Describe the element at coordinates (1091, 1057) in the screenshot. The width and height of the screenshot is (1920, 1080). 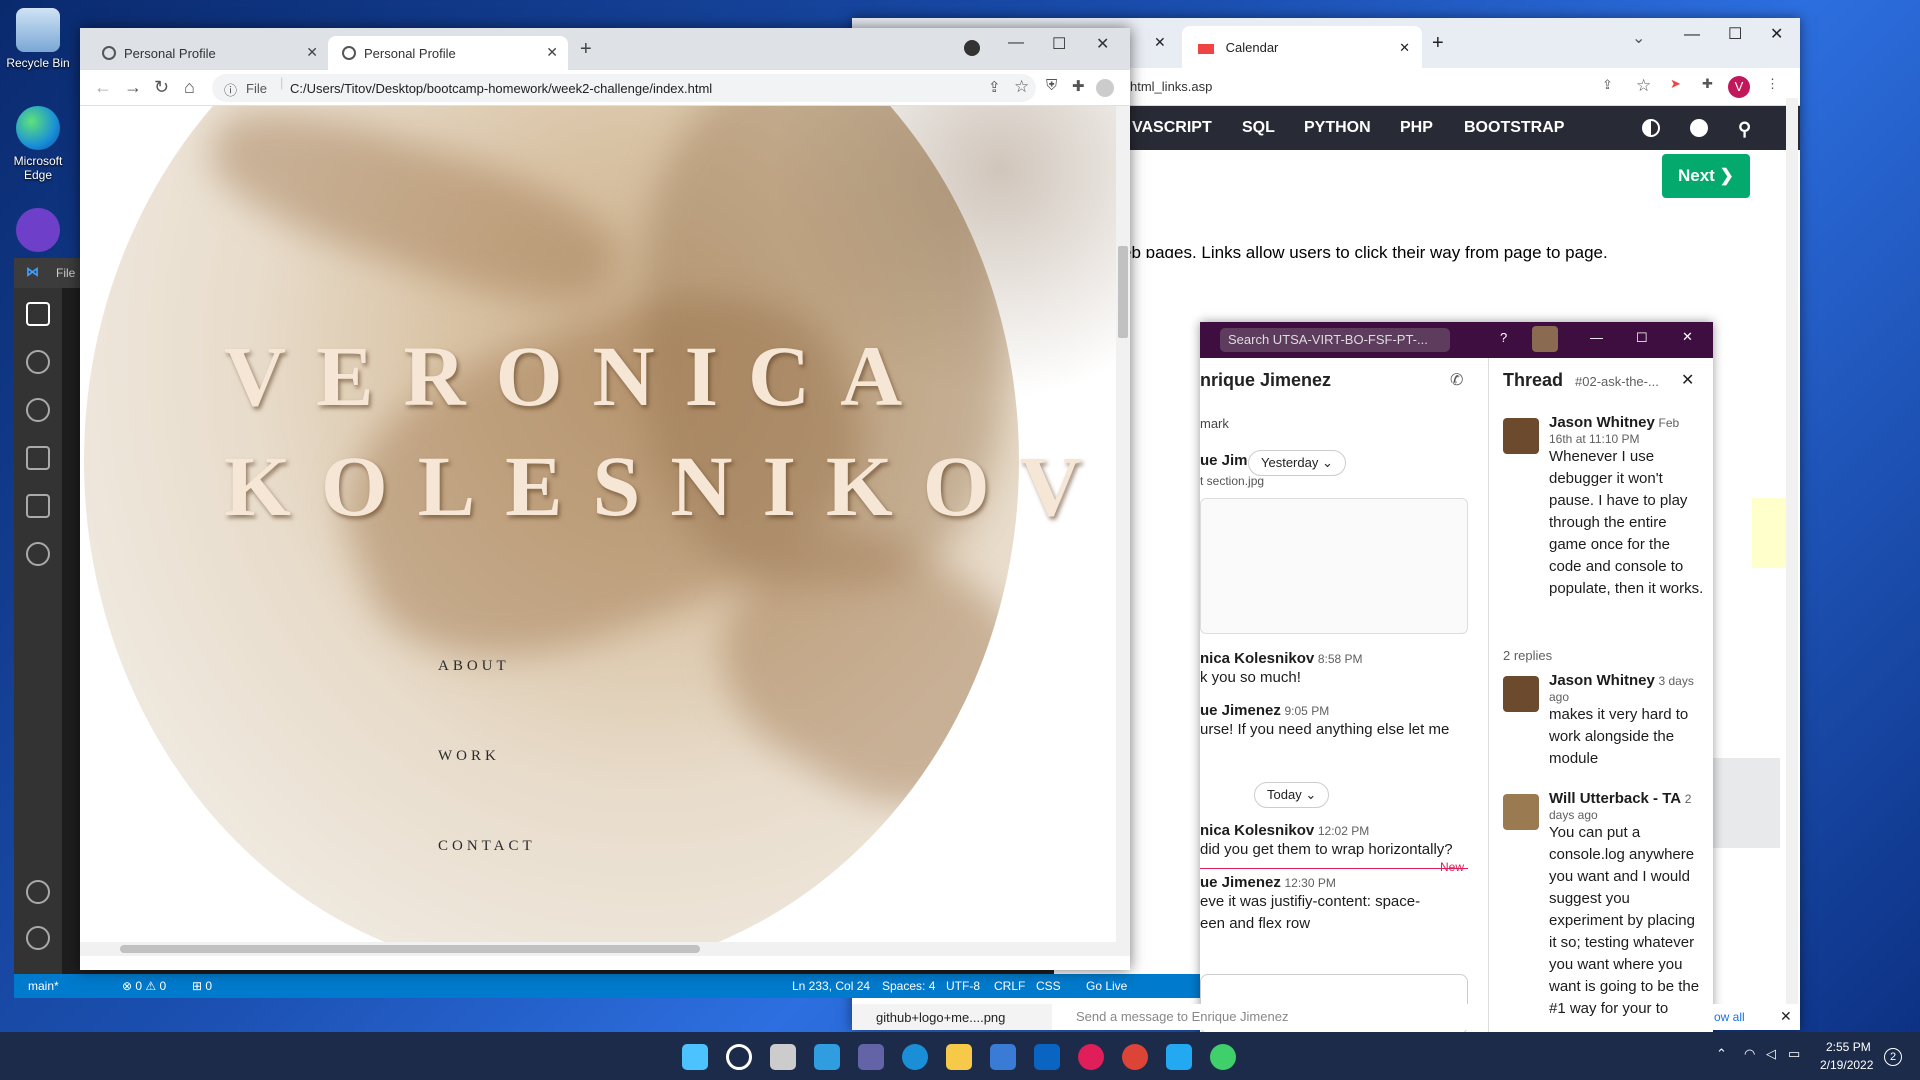
I see `slack-icon` at that location.